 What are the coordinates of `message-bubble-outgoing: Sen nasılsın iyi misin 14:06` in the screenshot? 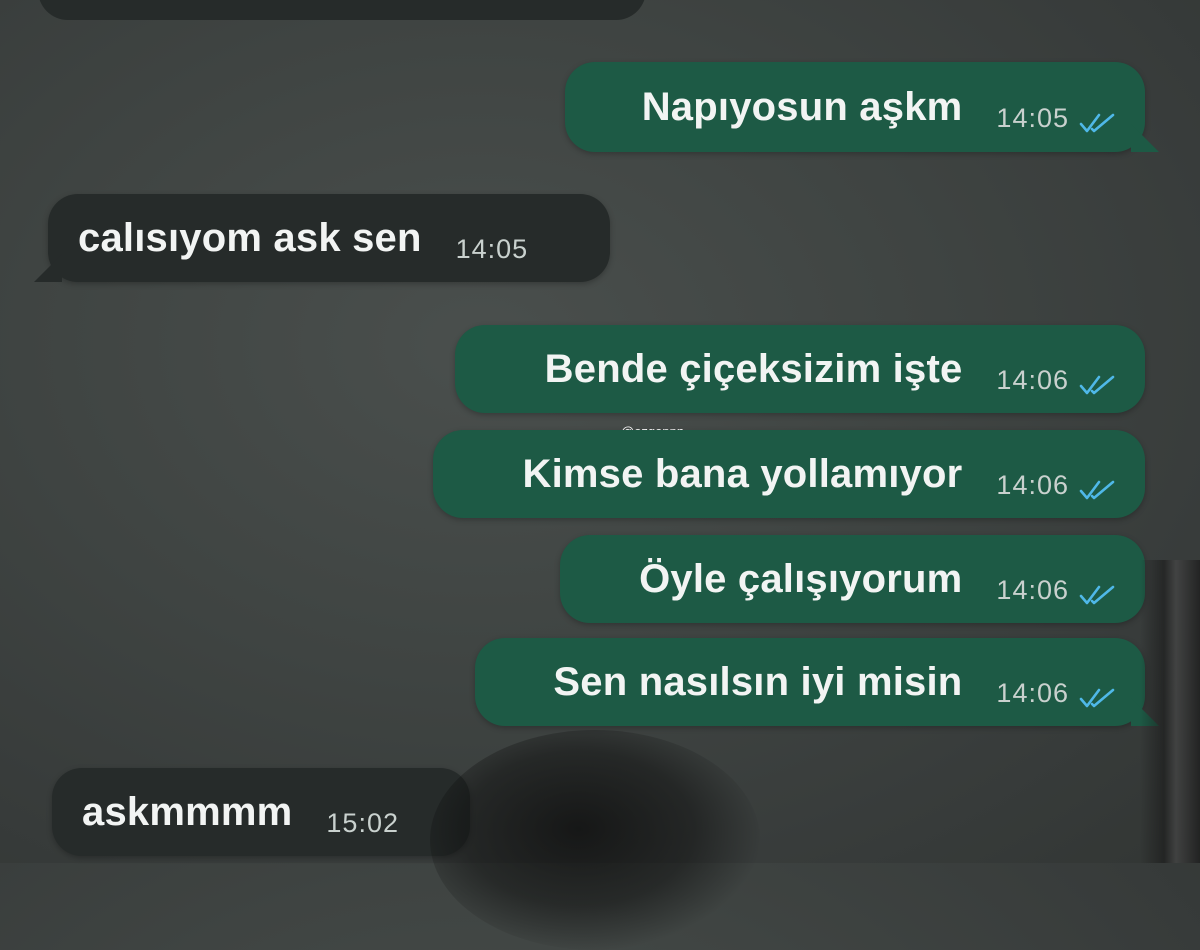 It's located at (817, 682).